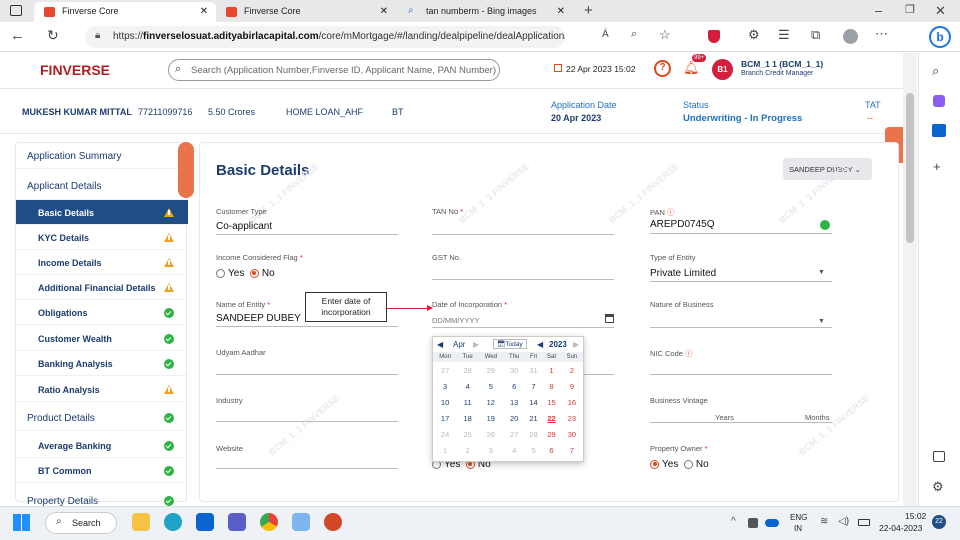  Describe the element at coordinates (588, 10) in the screenshot. I see `new-tab-icon: +` at that location.